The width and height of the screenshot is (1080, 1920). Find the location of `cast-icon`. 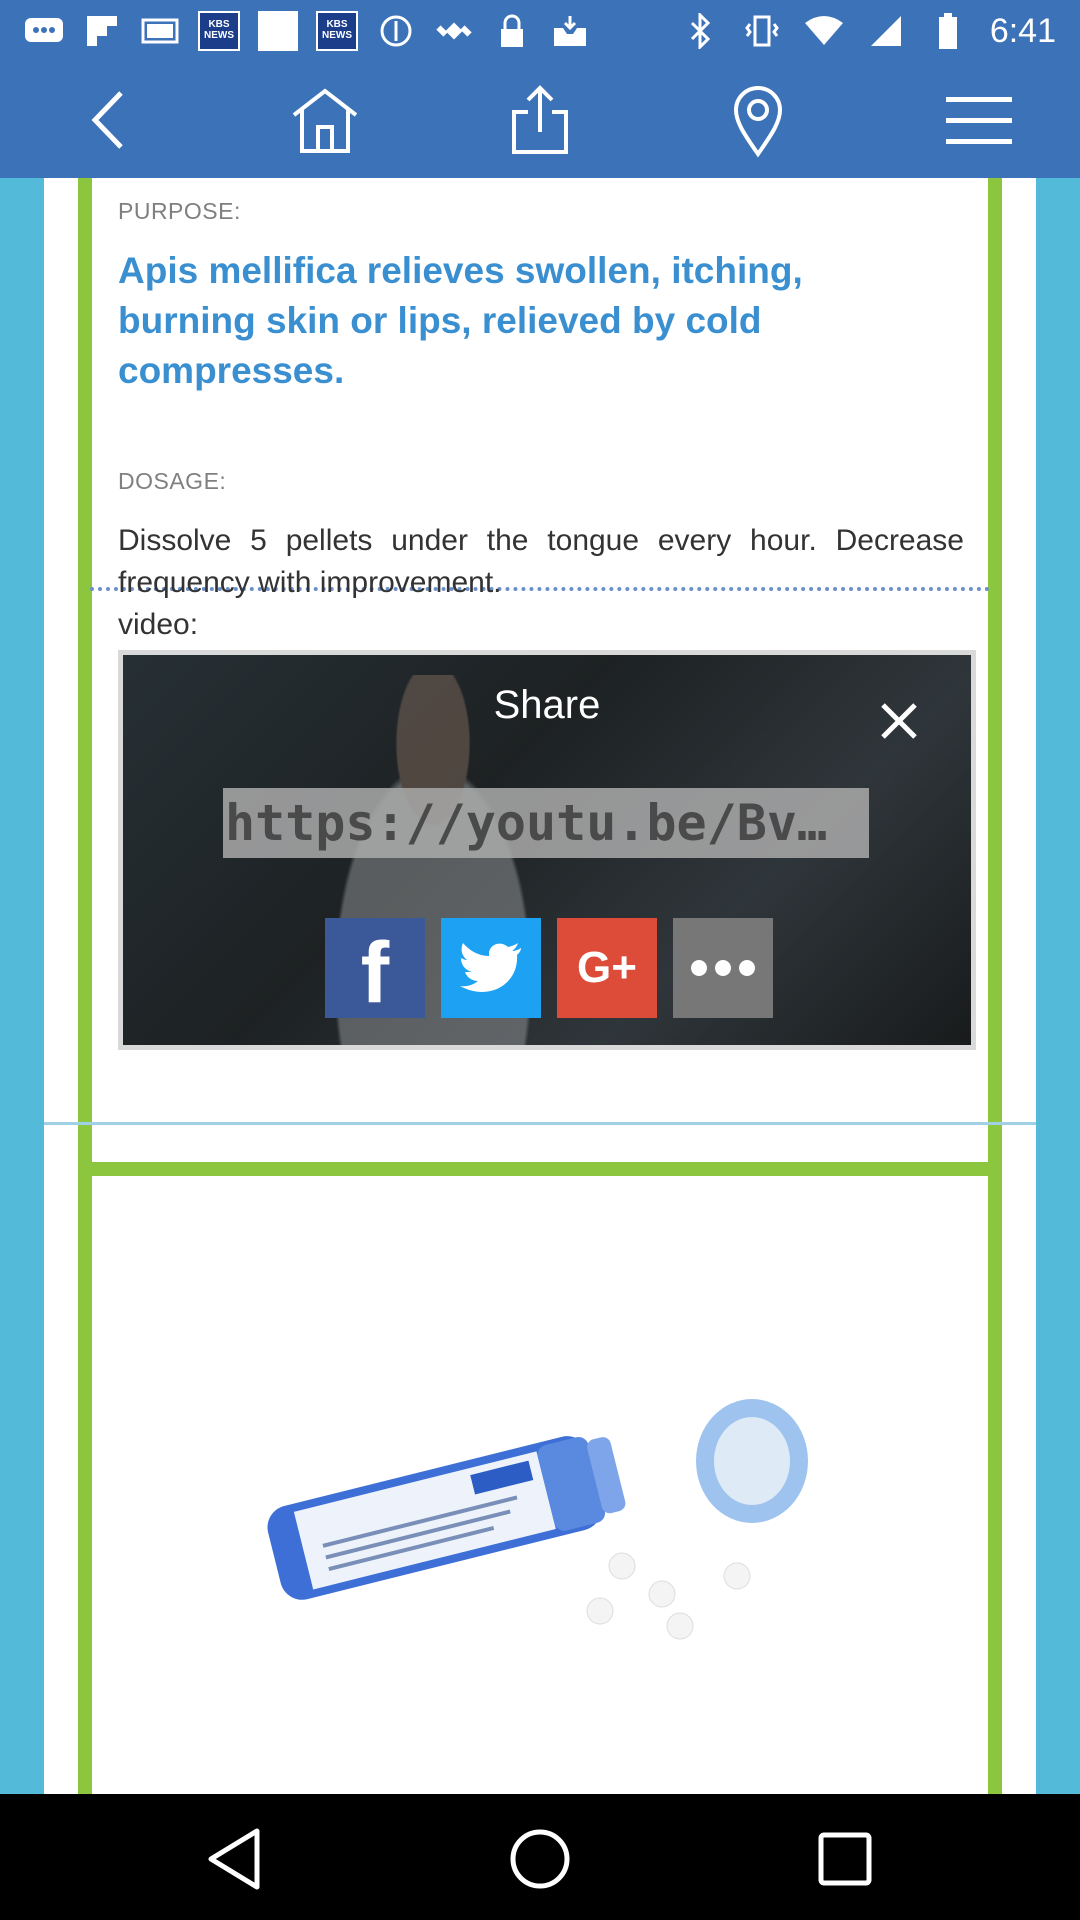

cast-icon is located at coordinates (160, 31).